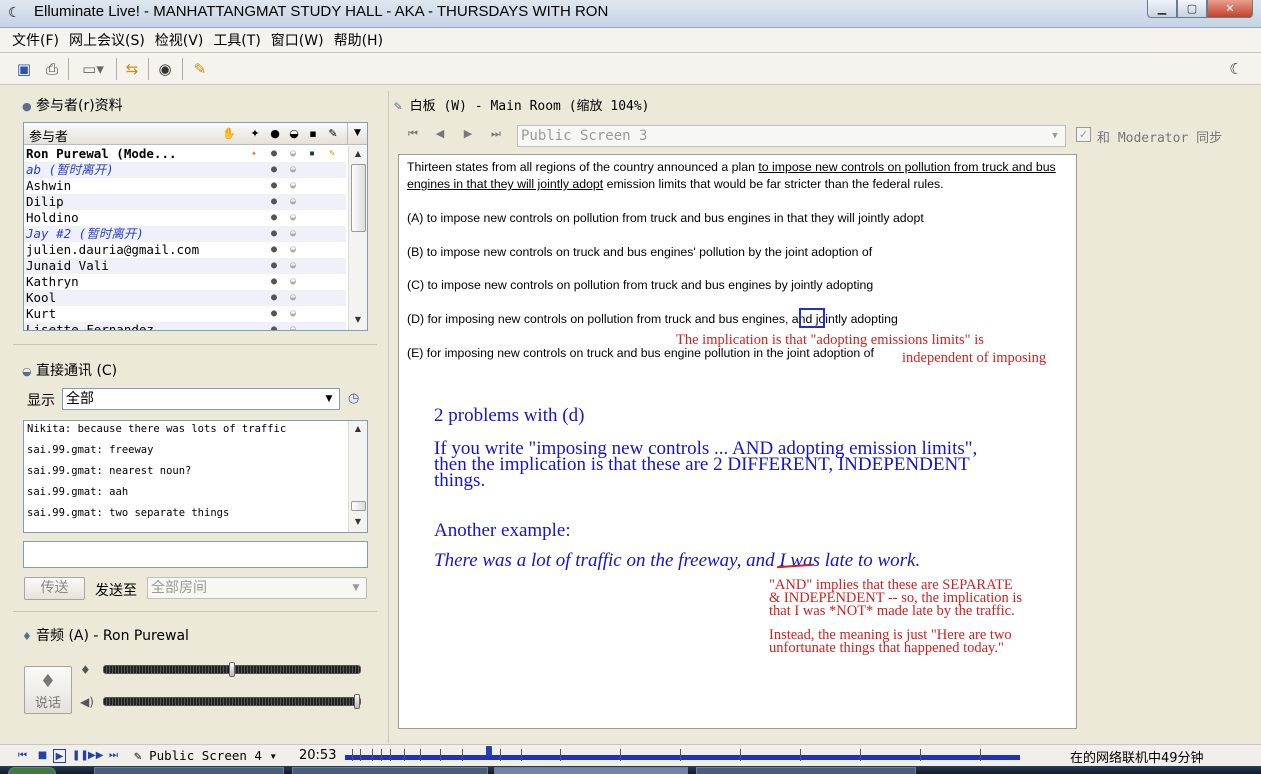  Describe the element at coordinates (294, 134) in the screenshot. I see `chat-column-icon: ◒` at that location.